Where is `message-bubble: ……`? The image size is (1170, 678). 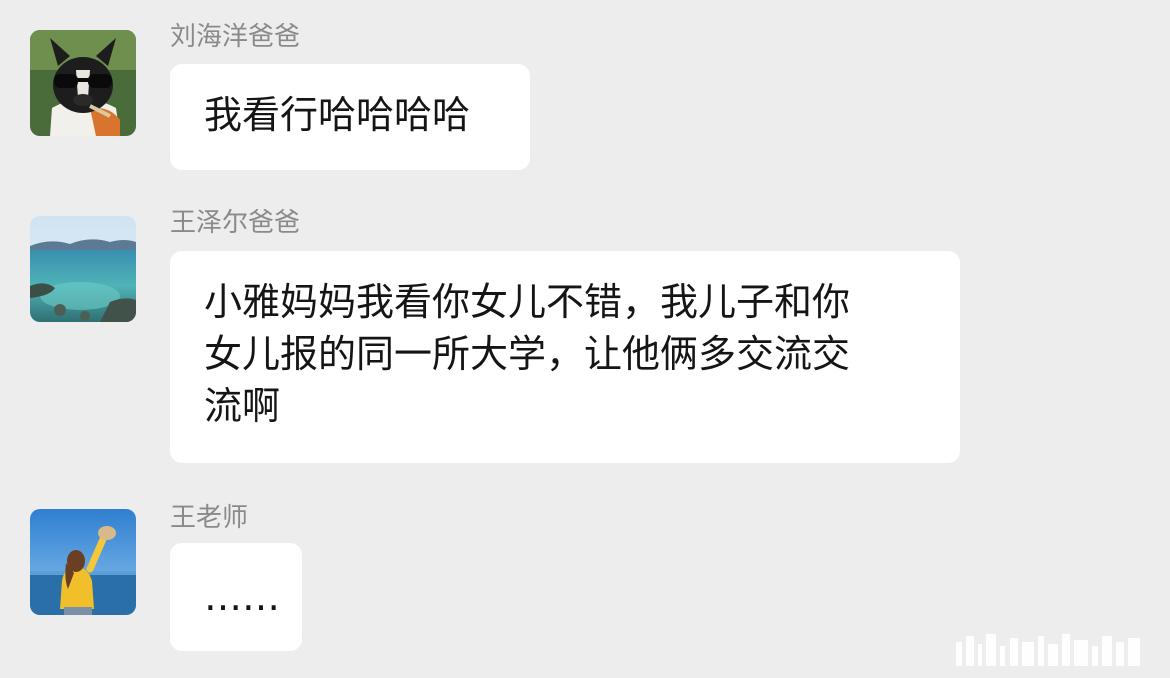 message-bubble: …… is located at coordinates (236, 597).